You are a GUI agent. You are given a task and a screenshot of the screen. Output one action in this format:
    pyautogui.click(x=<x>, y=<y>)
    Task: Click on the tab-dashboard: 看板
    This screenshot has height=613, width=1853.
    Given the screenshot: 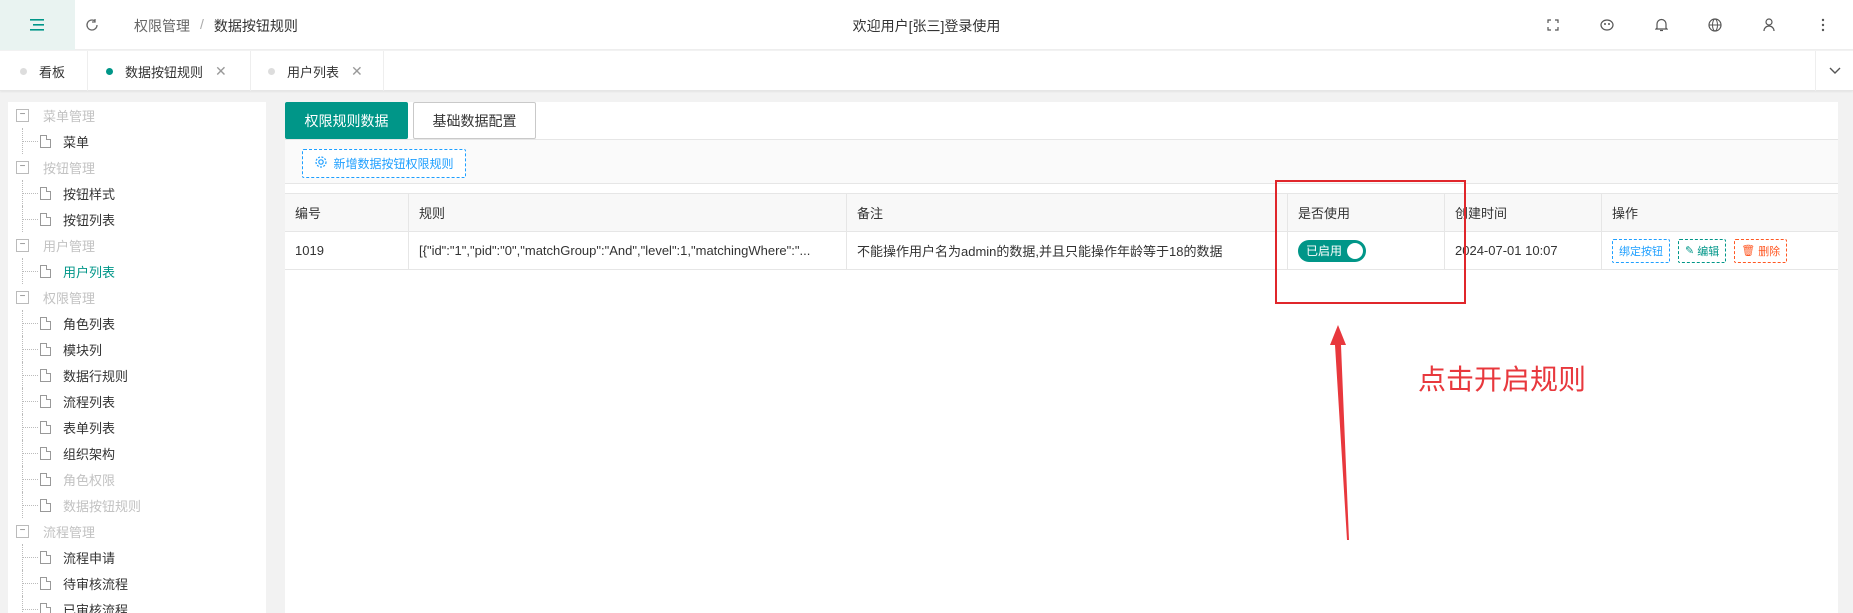 What is the action you would take?
    pyautogui.click(x=42, y=71)
    